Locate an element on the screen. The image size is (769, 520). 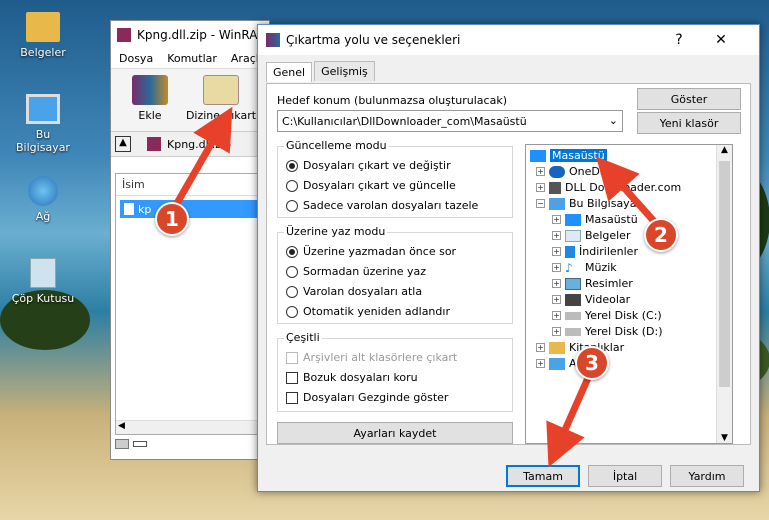
help-question-button: ? is located at coordinates (679, 40).